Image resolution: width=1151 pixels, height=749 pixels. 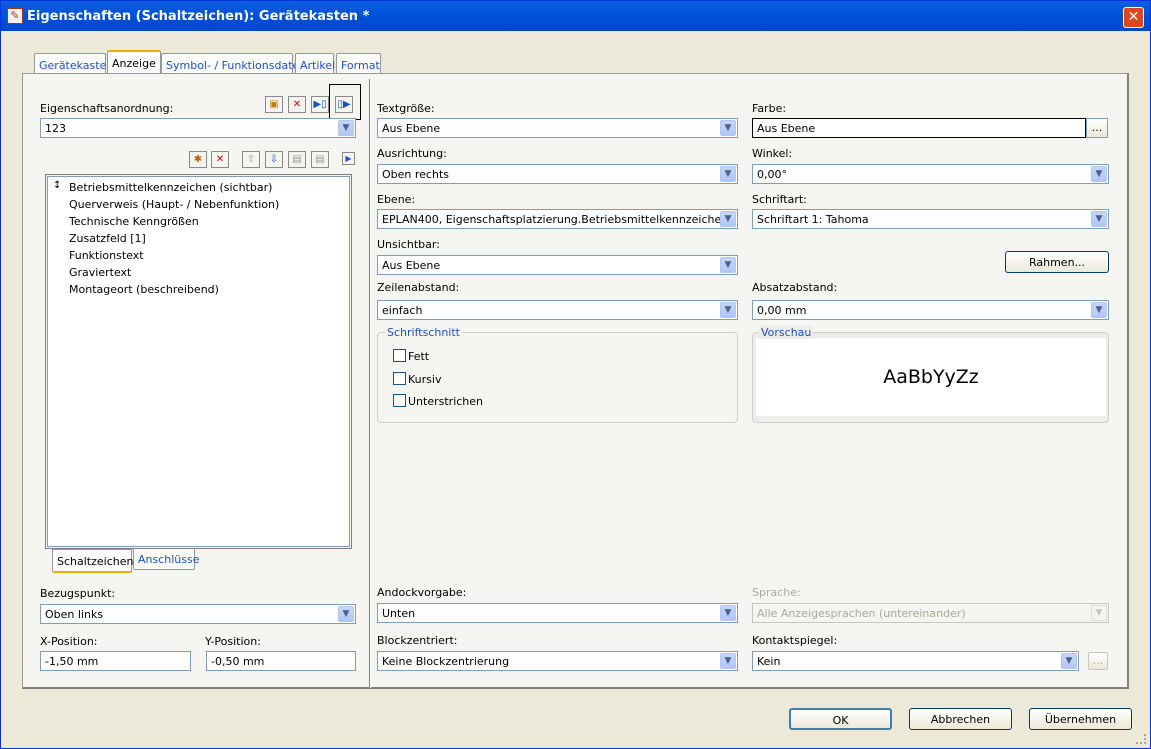 I want to click on paraspacing-label: Absatzabstand:, so click(x=795, y=287).